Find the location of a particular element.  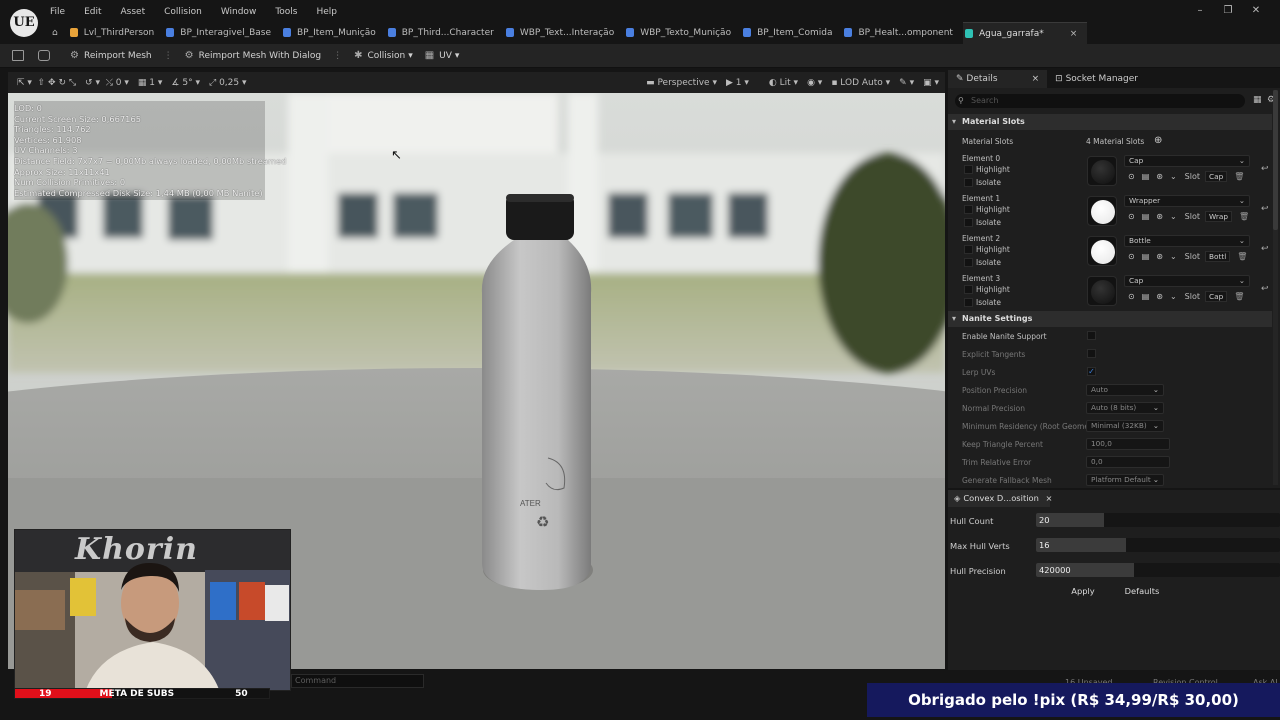

collision-dropdown: ✱ Collision ▾ is located at coordinates (383, 55).